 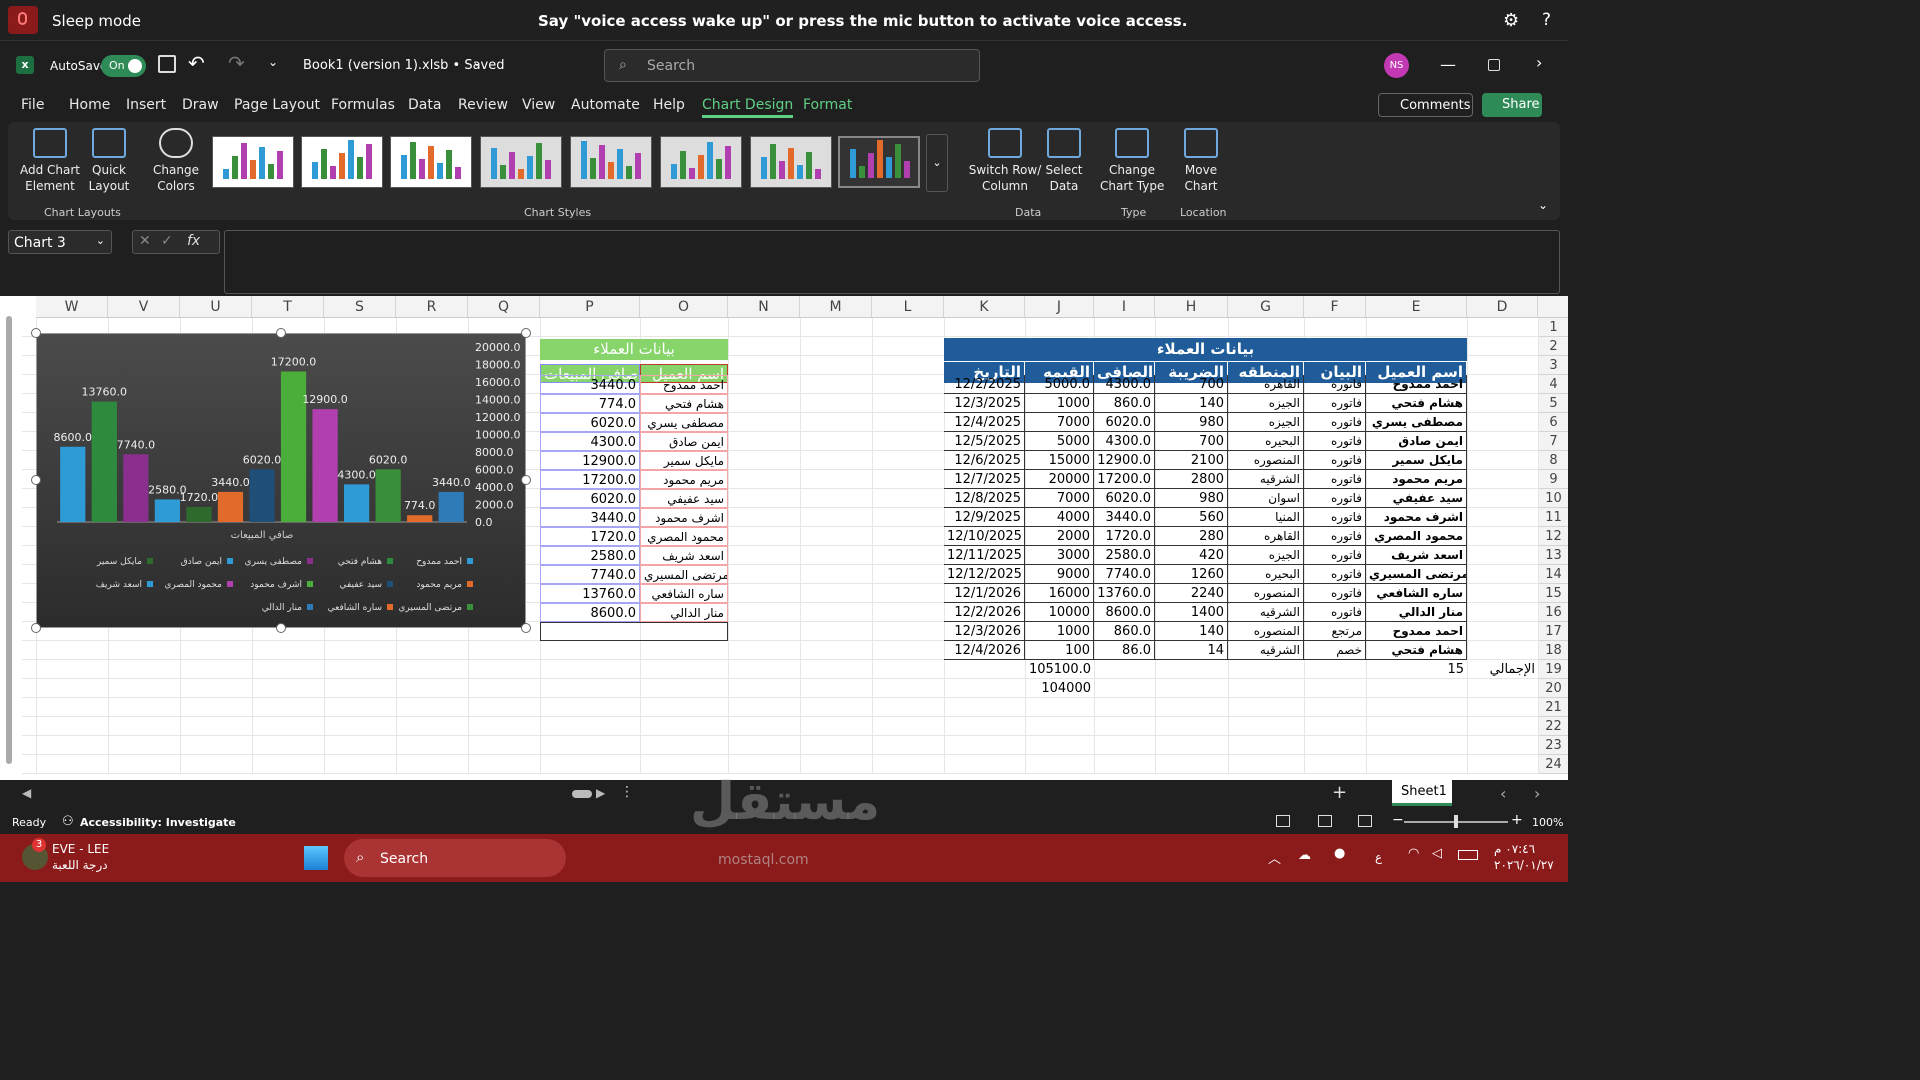 I want to click on tab-insert: Insert, so click(x=146, y=105).